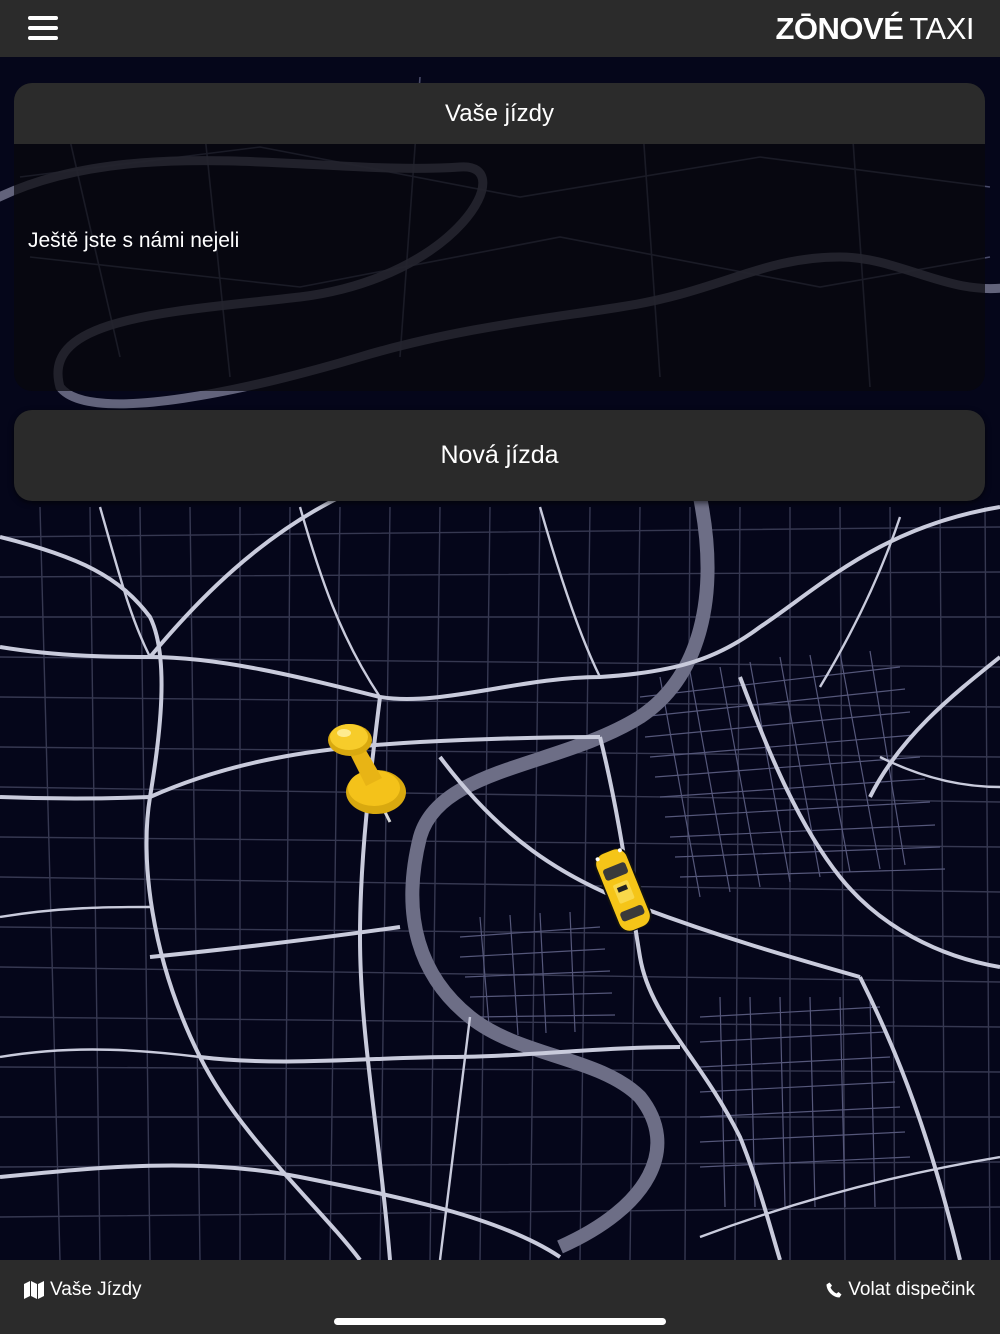 The width and height of the screenshot is (1000, 1334). Describe the element at coordinates (499, 113) in the screenshot. I see `rides-panel-title: Vaše jízdy` at that location.